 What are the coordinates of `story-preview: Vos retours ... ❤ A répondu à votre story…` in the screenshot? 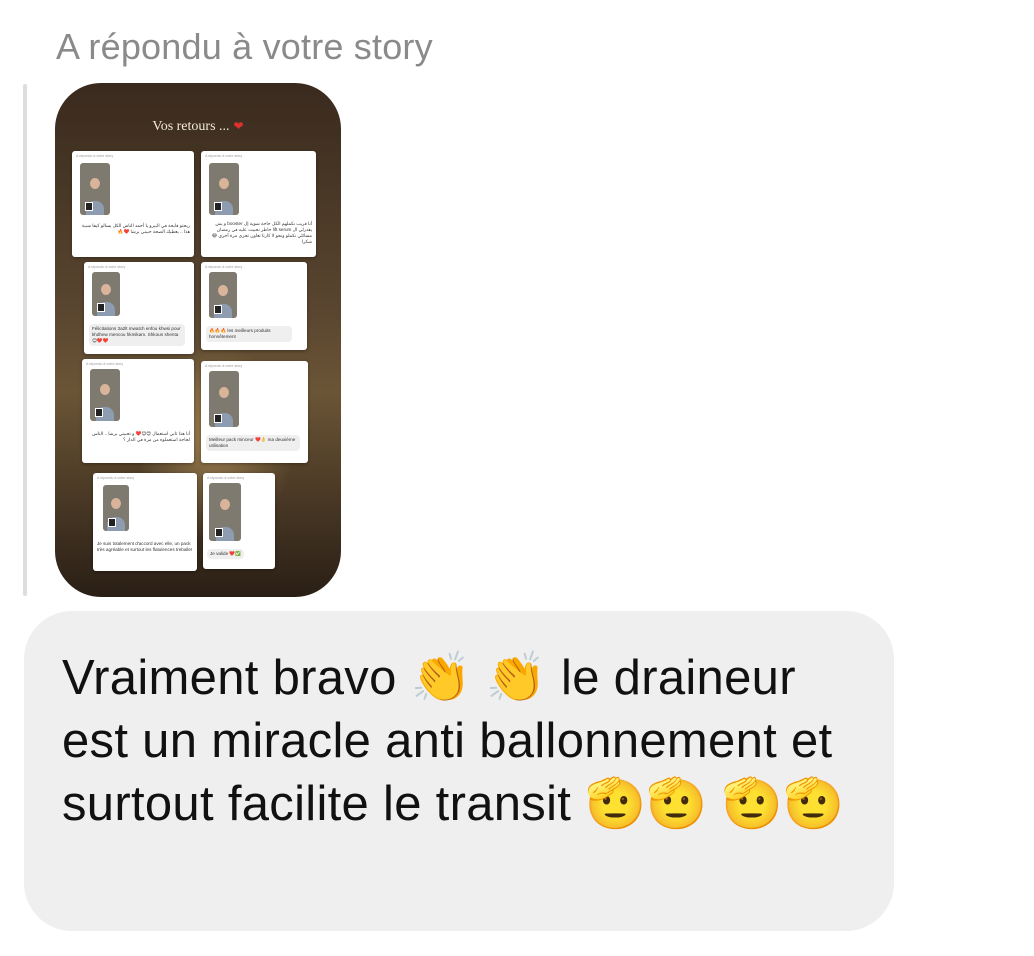 It's located at (198, 340).